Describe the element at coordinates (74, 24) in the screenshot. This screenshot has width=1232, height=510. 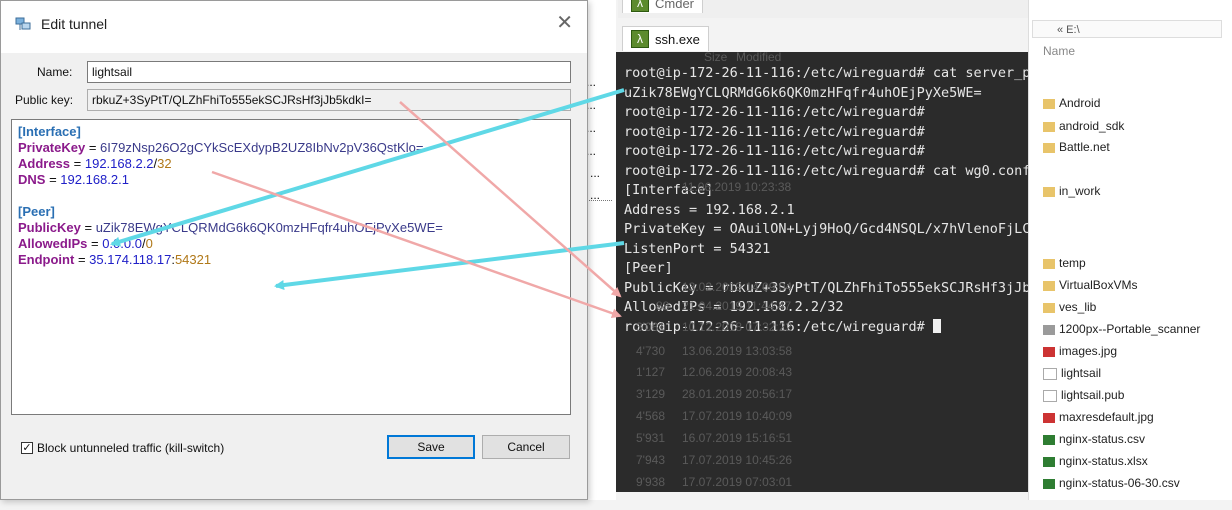
I see `dialog-title: Edit tunnel` at that location.